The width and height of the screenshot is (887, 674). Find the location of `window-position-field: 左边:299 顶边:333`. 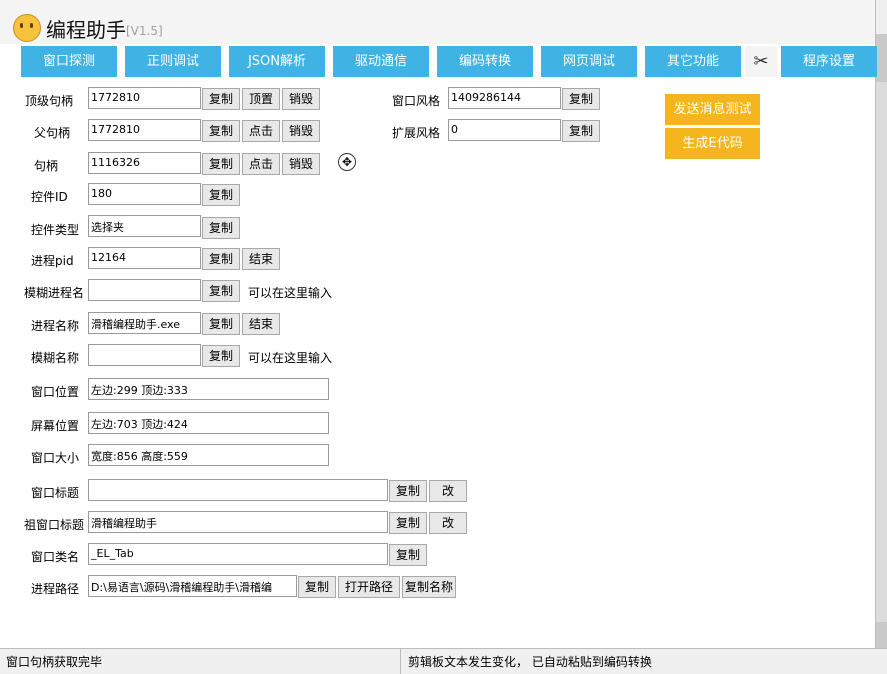

window-position-field: 左边:299 顶边:333 is located at coordinates (208, 389).